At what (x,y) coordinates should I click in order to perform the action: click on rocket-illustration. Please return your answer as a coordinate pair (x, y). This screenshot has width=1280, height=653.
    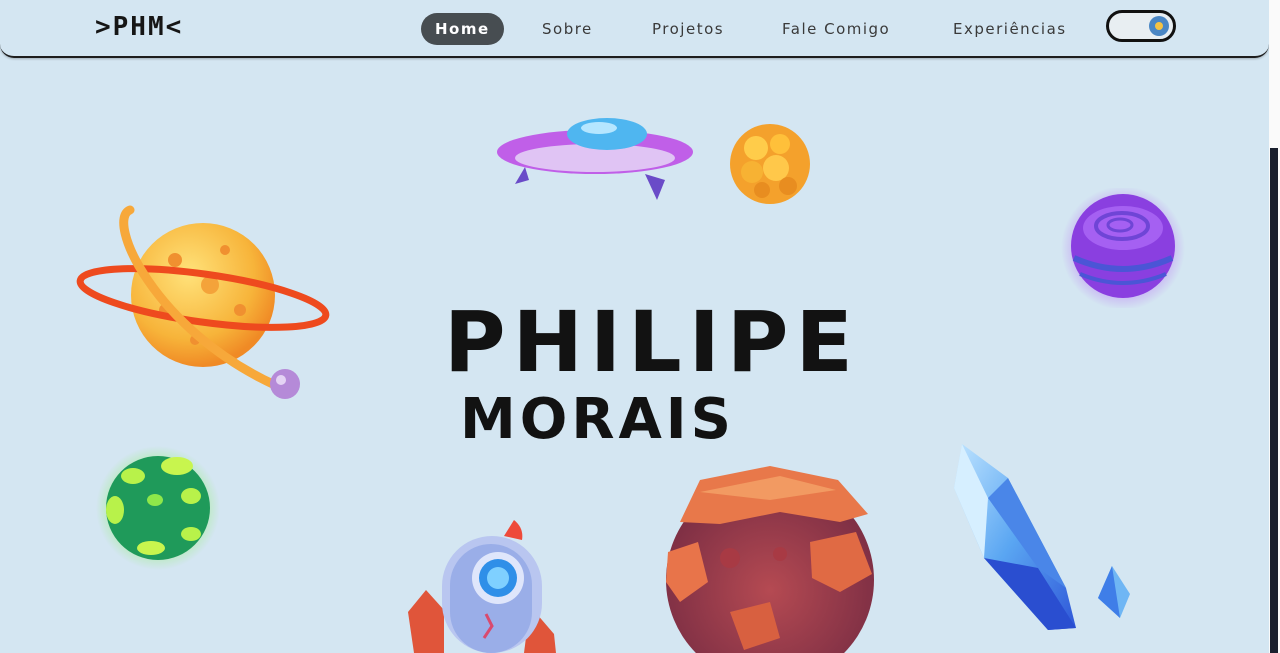
    Looking at the image, I should click on (482, 586).